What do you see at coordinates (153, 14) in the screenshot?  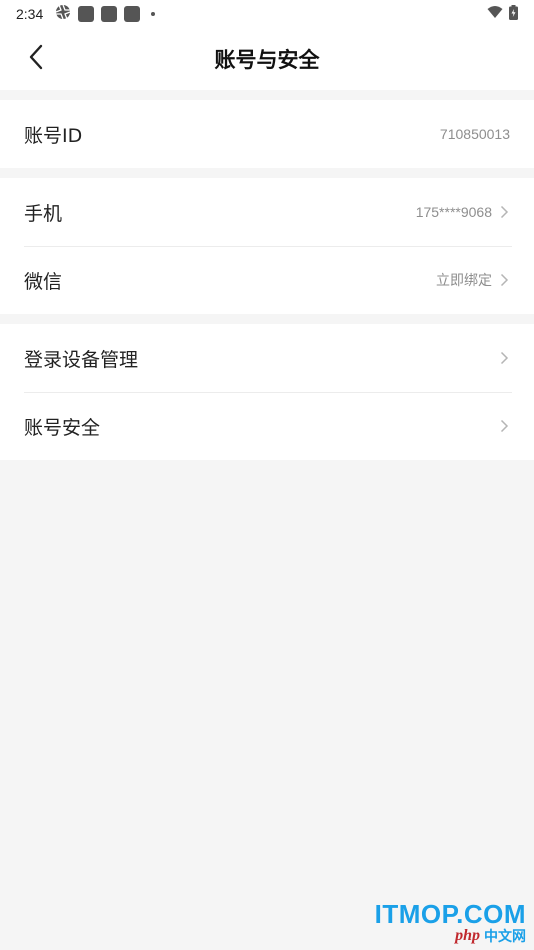 I see `dot-icon` at bounding box center [153, 14].